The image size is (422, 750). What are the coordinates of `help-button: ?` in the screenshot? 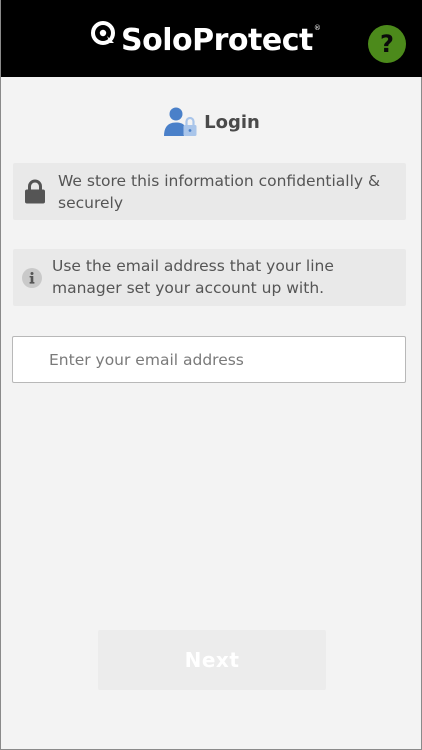 It's located at (387, 44).